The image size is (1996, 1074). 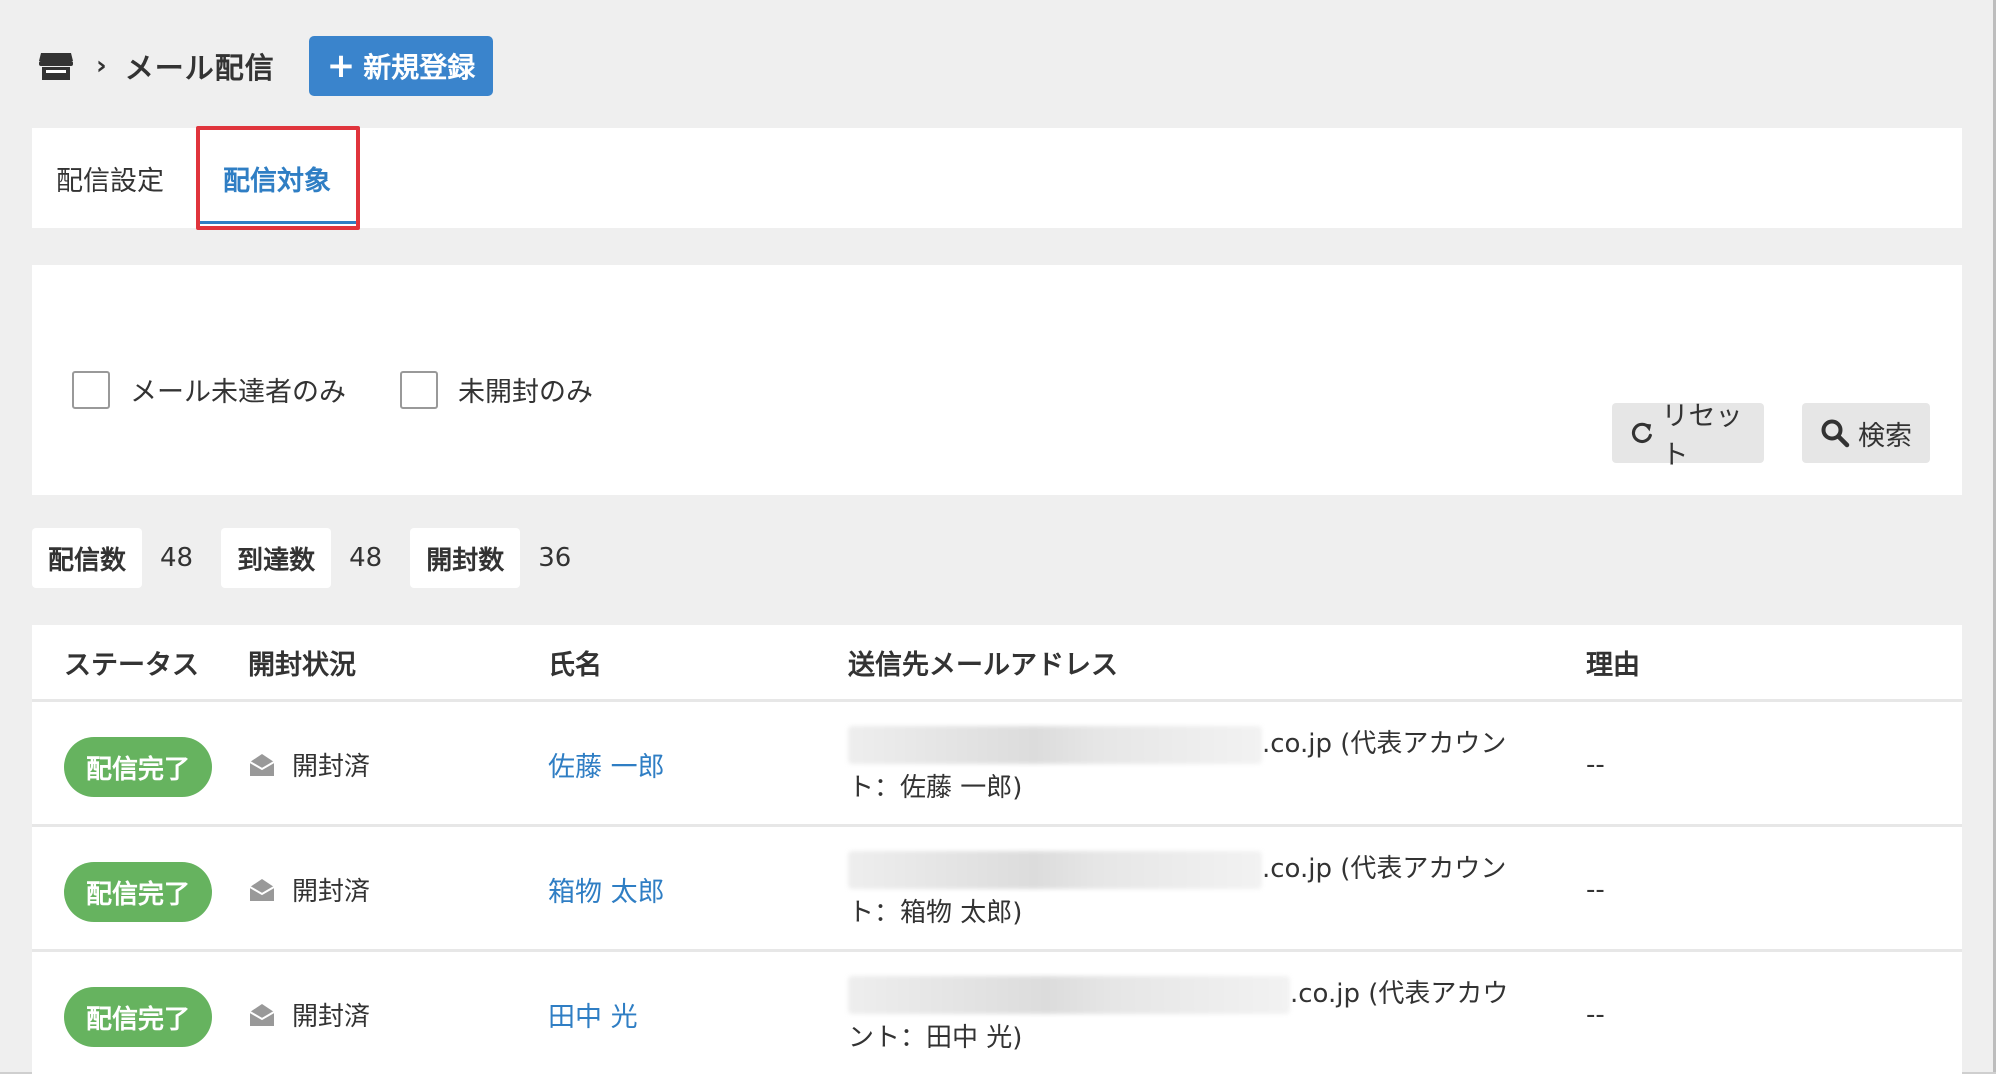 I want to click on email-suffix: .co.jp (代表アカウ, so click(x=1399, y=994).